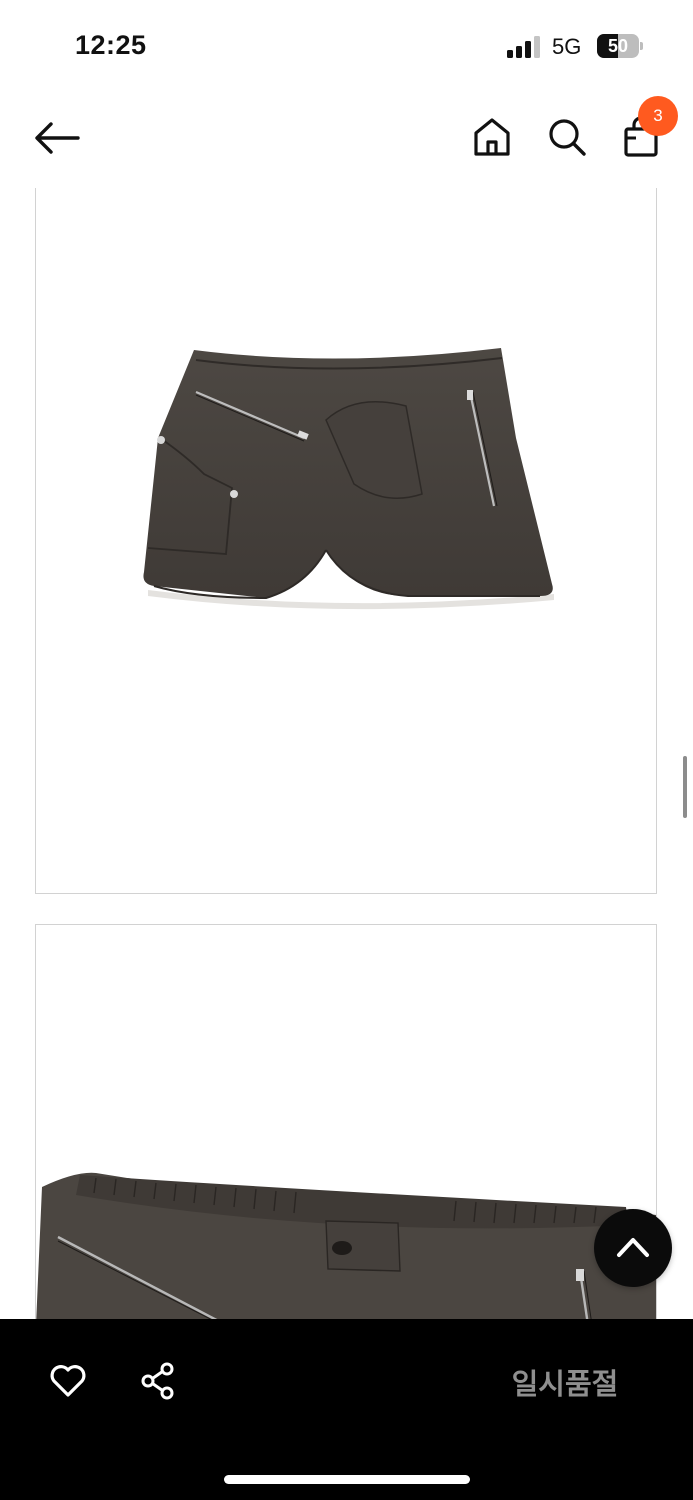  I want to click on status-bar: 12:25 5G 50, so click(346, 46).